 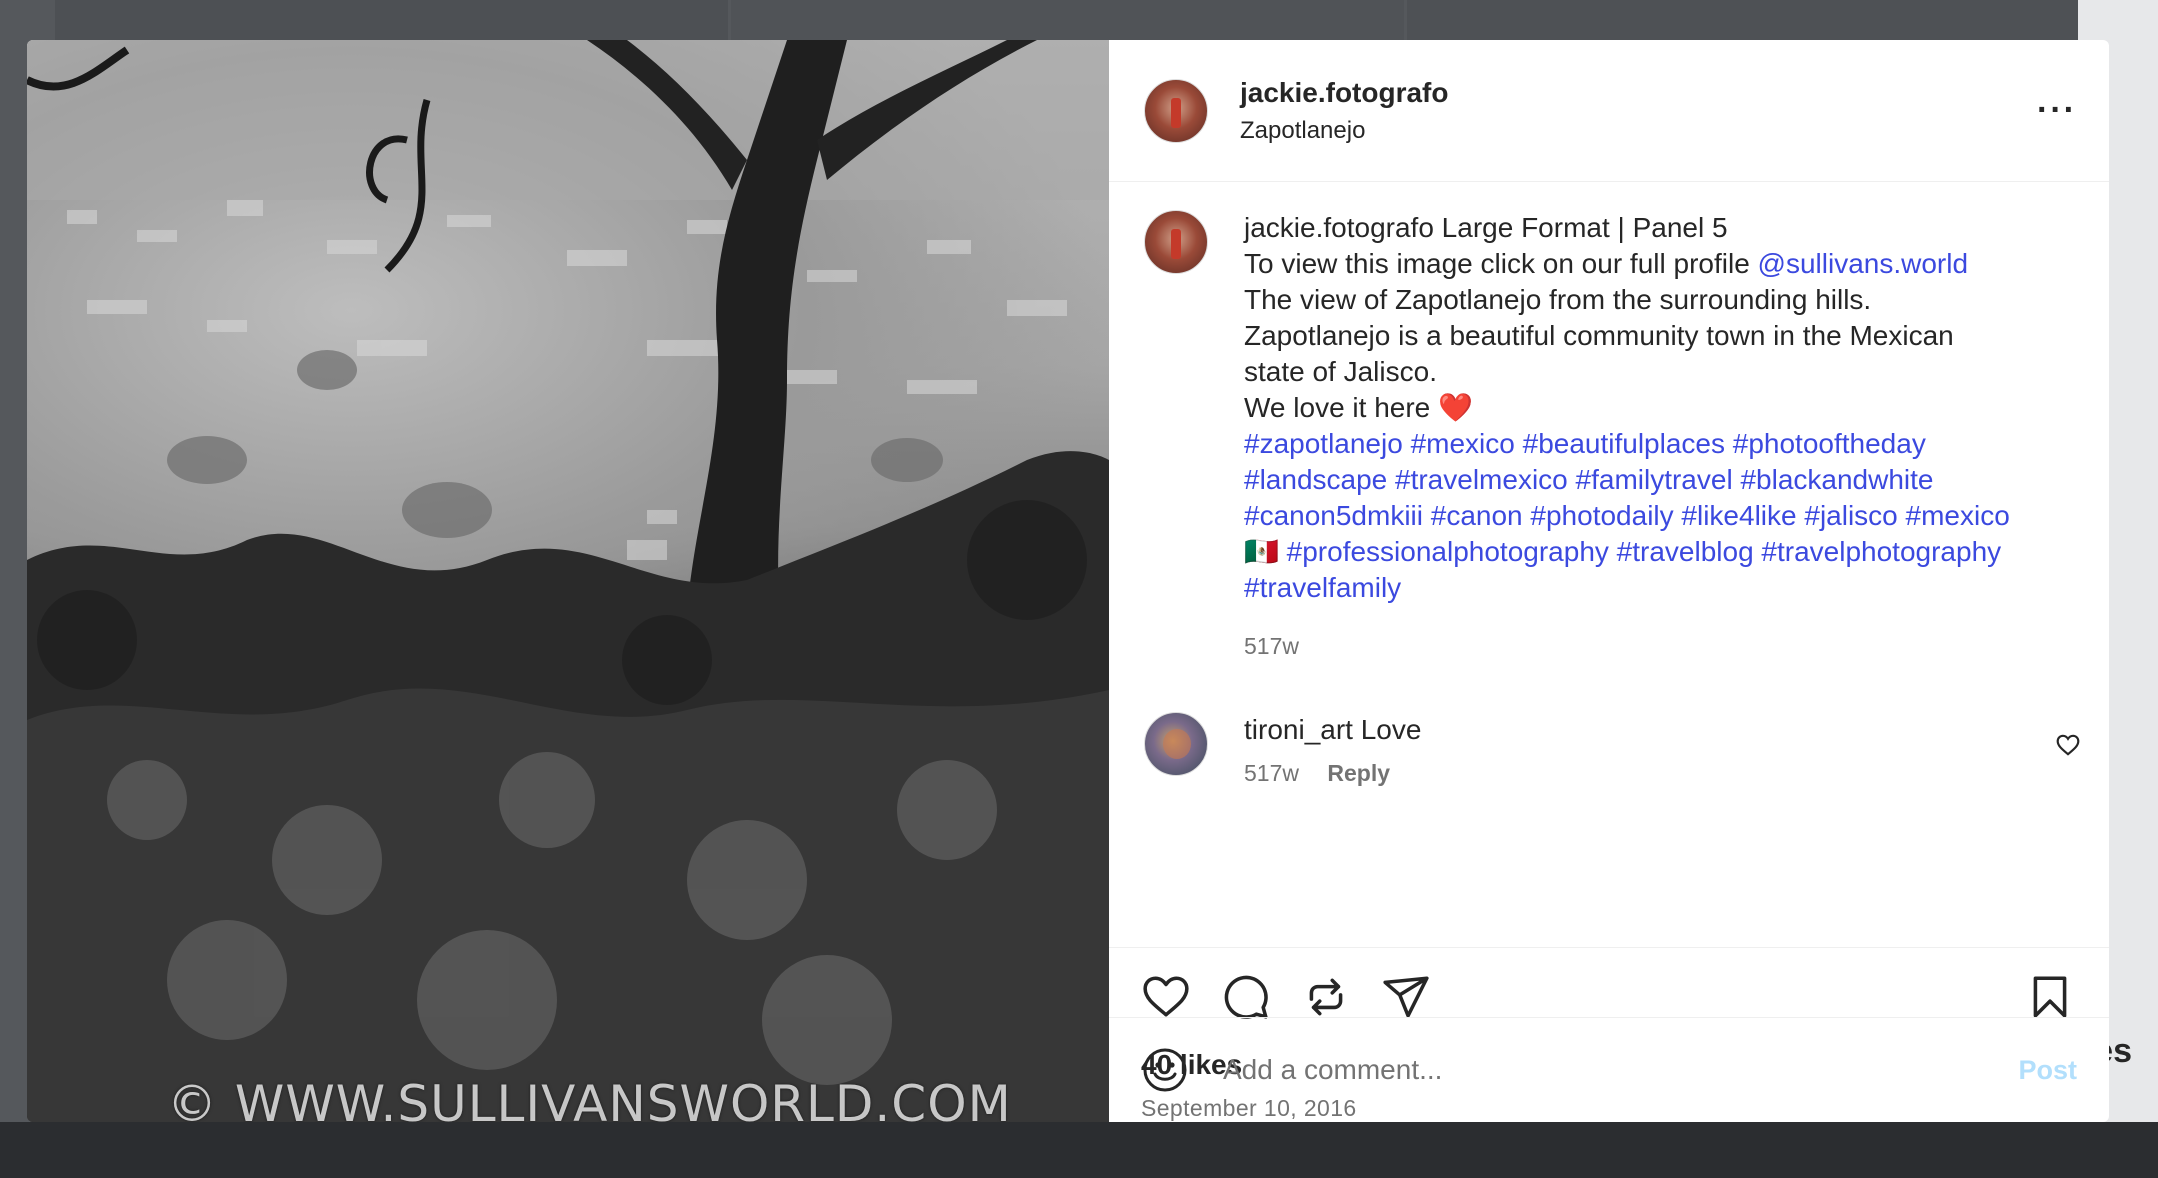 I want to click on post-location: Zapotlanejo, so click(x=1638, y=131).